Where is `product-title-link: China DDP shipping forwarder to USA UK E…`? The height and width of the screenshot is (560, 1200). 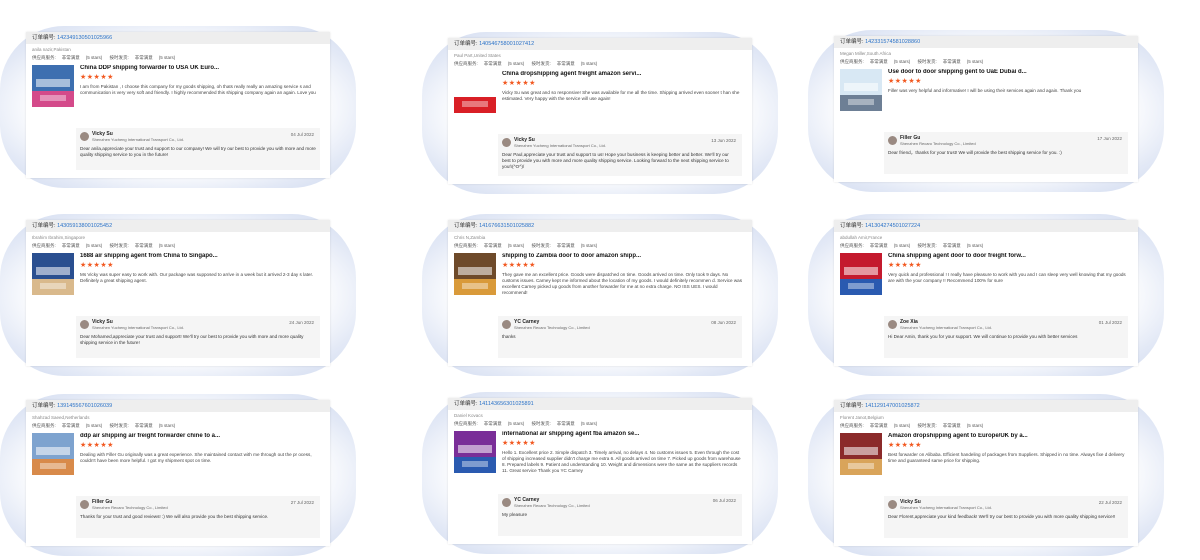 product-title-link: China DDP shipping forwarder to USA UK E… is located at coordinates (200, 68).